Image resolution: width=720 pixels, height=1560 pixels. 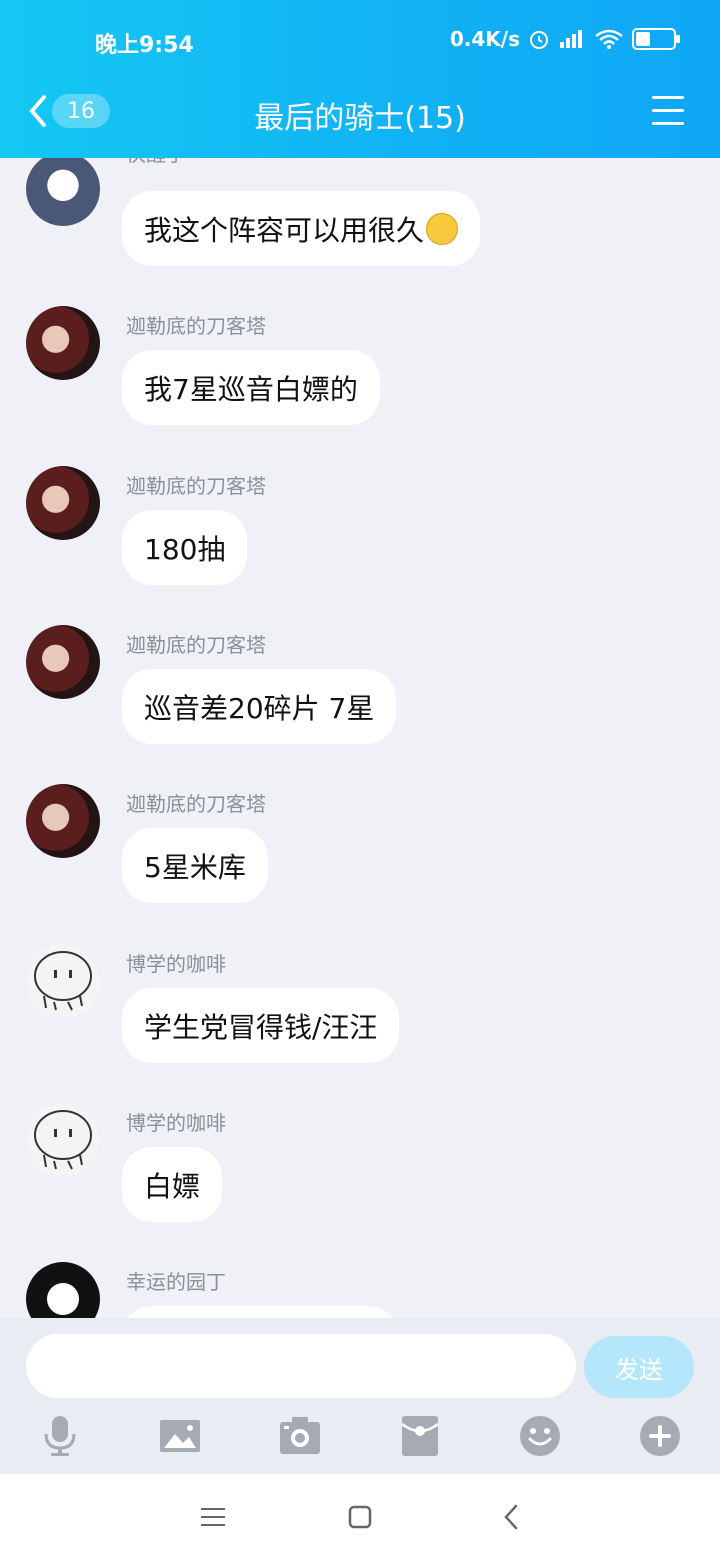 I want to click on camera-icon, so click(x=300, y=1436).